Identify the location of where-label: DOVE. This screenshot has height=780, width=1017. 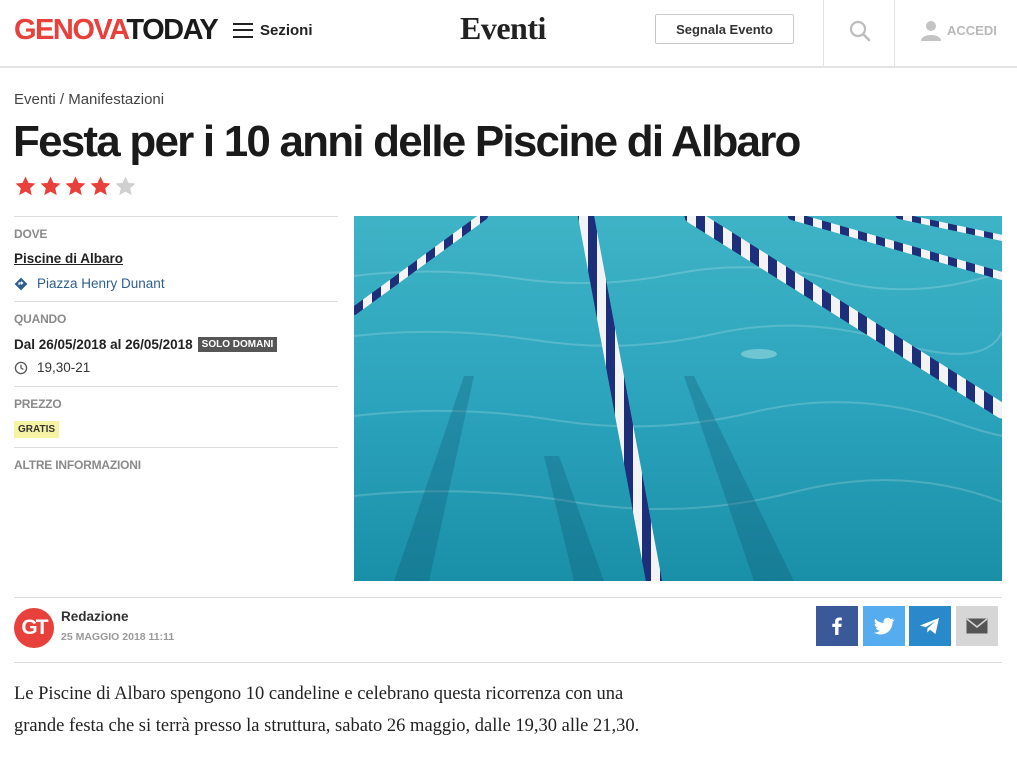
(31, 234).